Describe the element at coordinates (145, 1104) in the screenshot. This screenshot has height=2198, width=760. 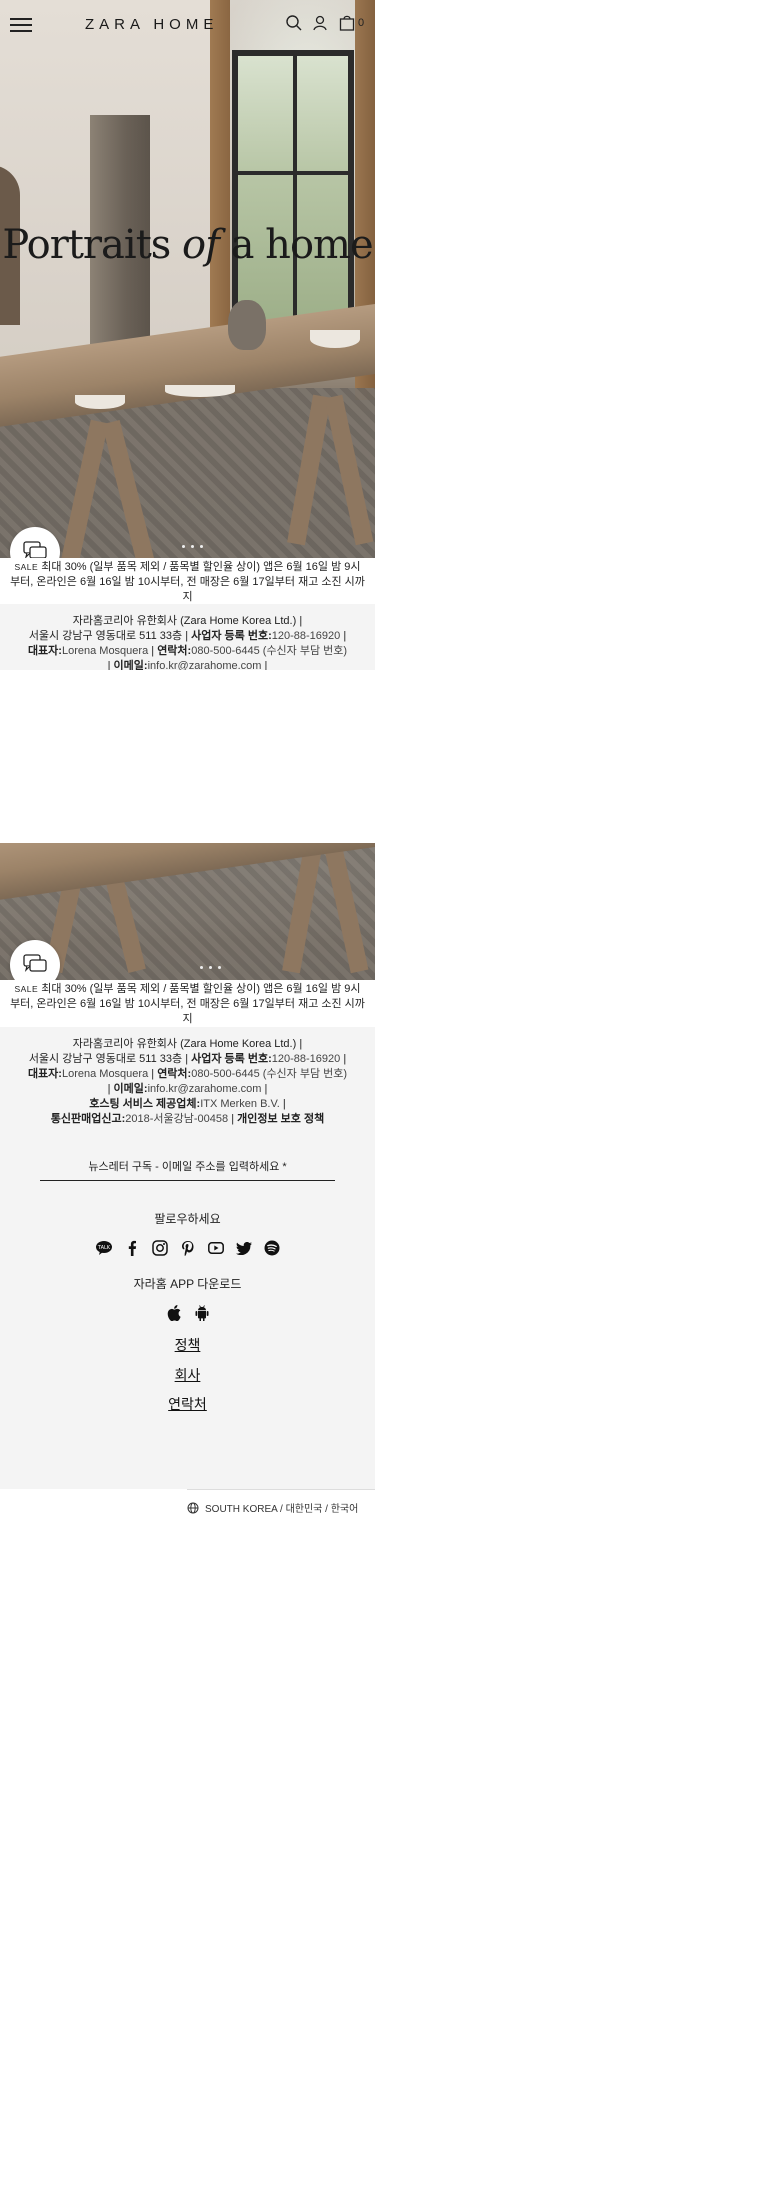
I see `hosting-label: 호스팅 서비스 제공업체:` at that location.